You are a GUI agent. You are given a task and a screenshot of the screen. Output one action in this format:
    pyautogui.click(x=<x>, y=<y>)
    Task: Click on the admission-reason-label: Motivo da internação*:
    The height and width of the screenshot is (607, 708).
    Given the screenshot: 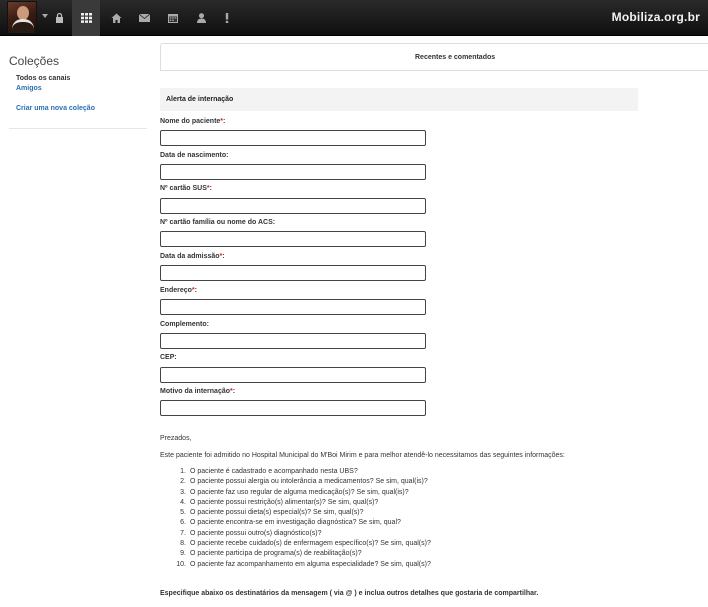 What is the action you would take?
    pyautogui.click(x=198, y=391)
    